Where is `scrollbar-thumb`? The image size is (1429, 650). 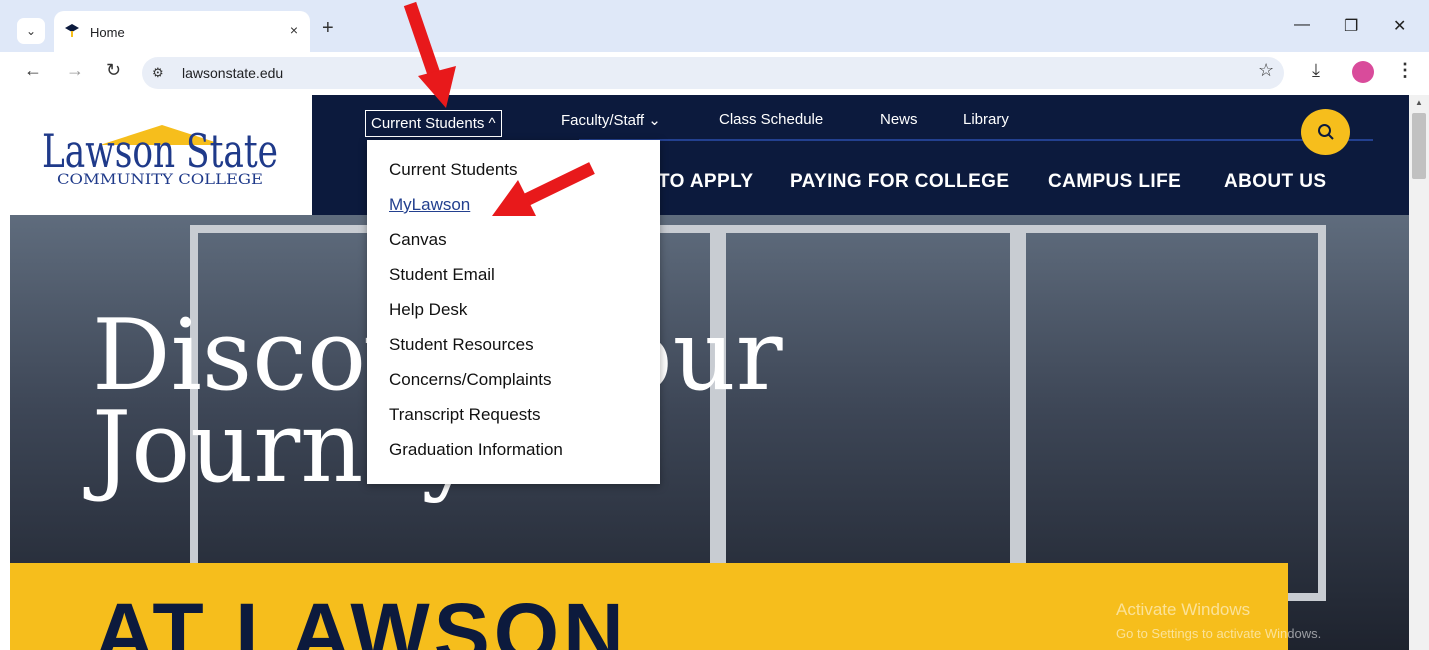 scrollbar-thumb is located at coordinates (1419, 146).